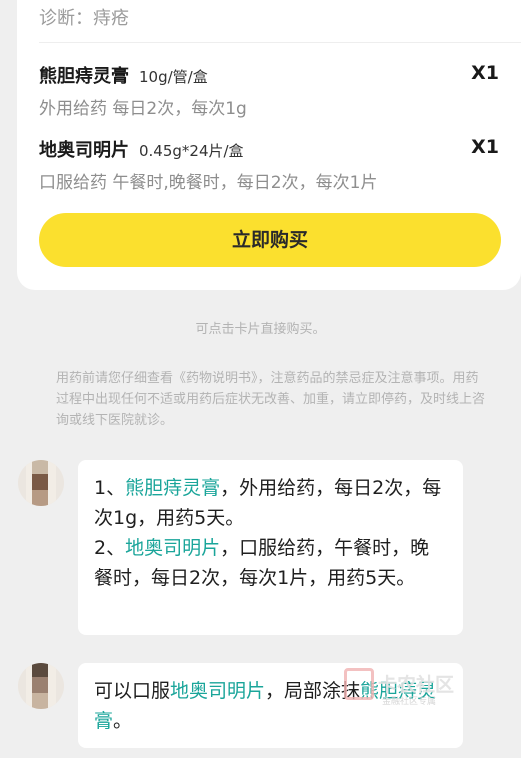 This screenshot has height=758, width=521. What do you see at coordinates (208, 183) in the screenshot?
I see `drug-2-usage: 口服给药 午餐时,晚餐时，每日2次，每次1片` at bounding box center [208, 183].